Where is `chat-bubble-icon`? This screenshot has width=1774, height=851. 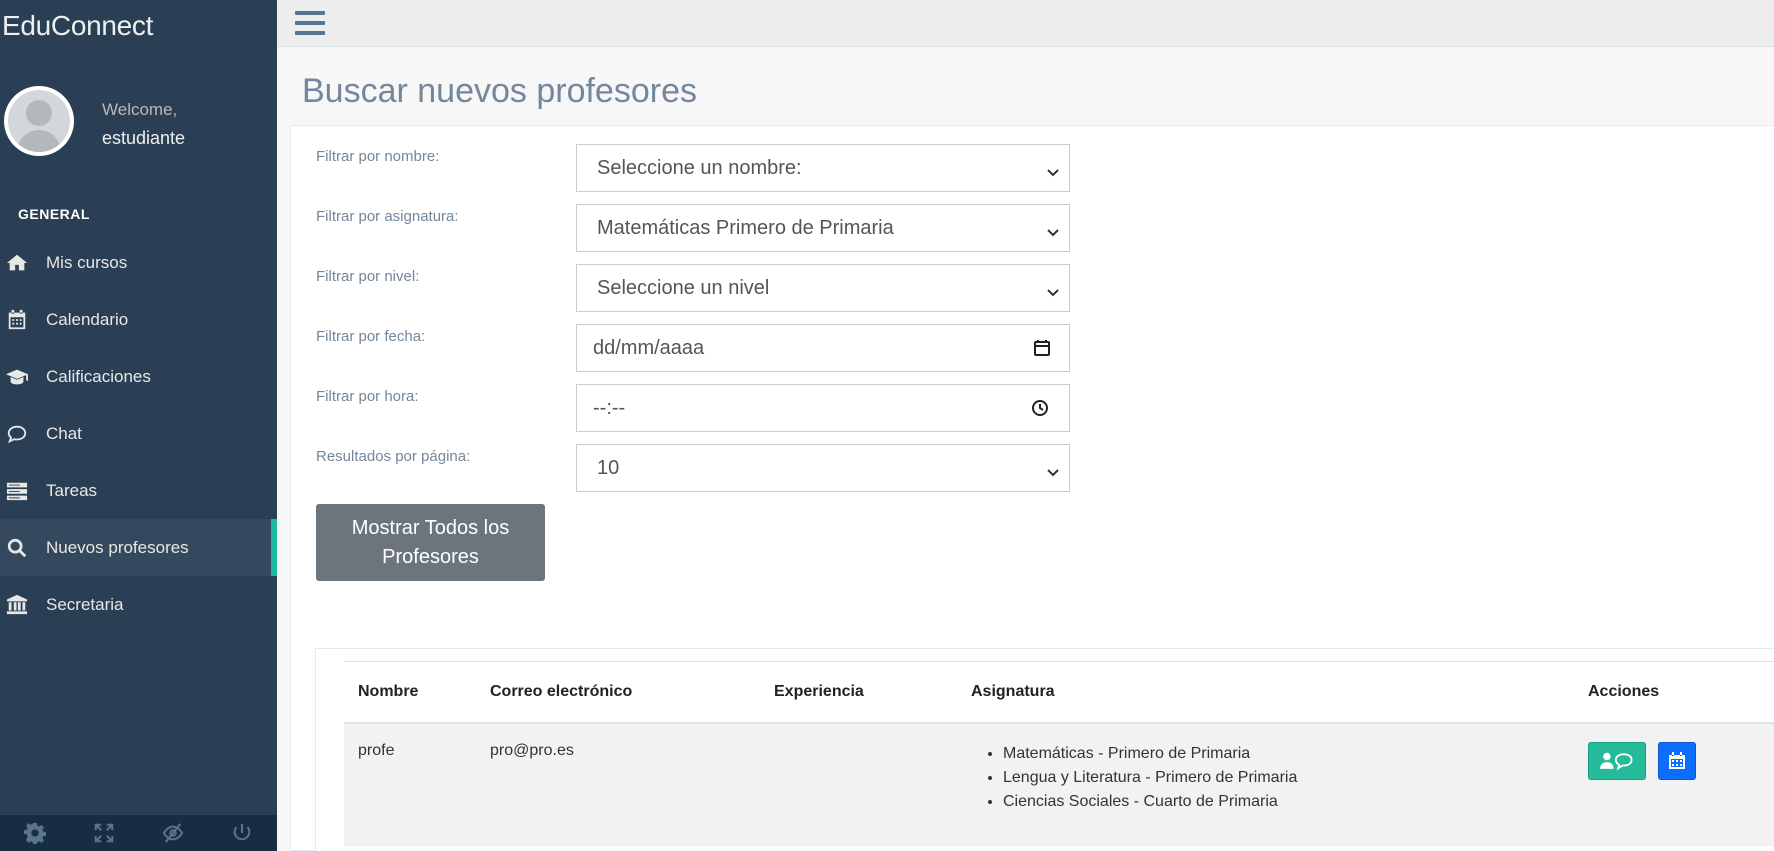
chat-bubble-icon is located at coordinates (21, 434).